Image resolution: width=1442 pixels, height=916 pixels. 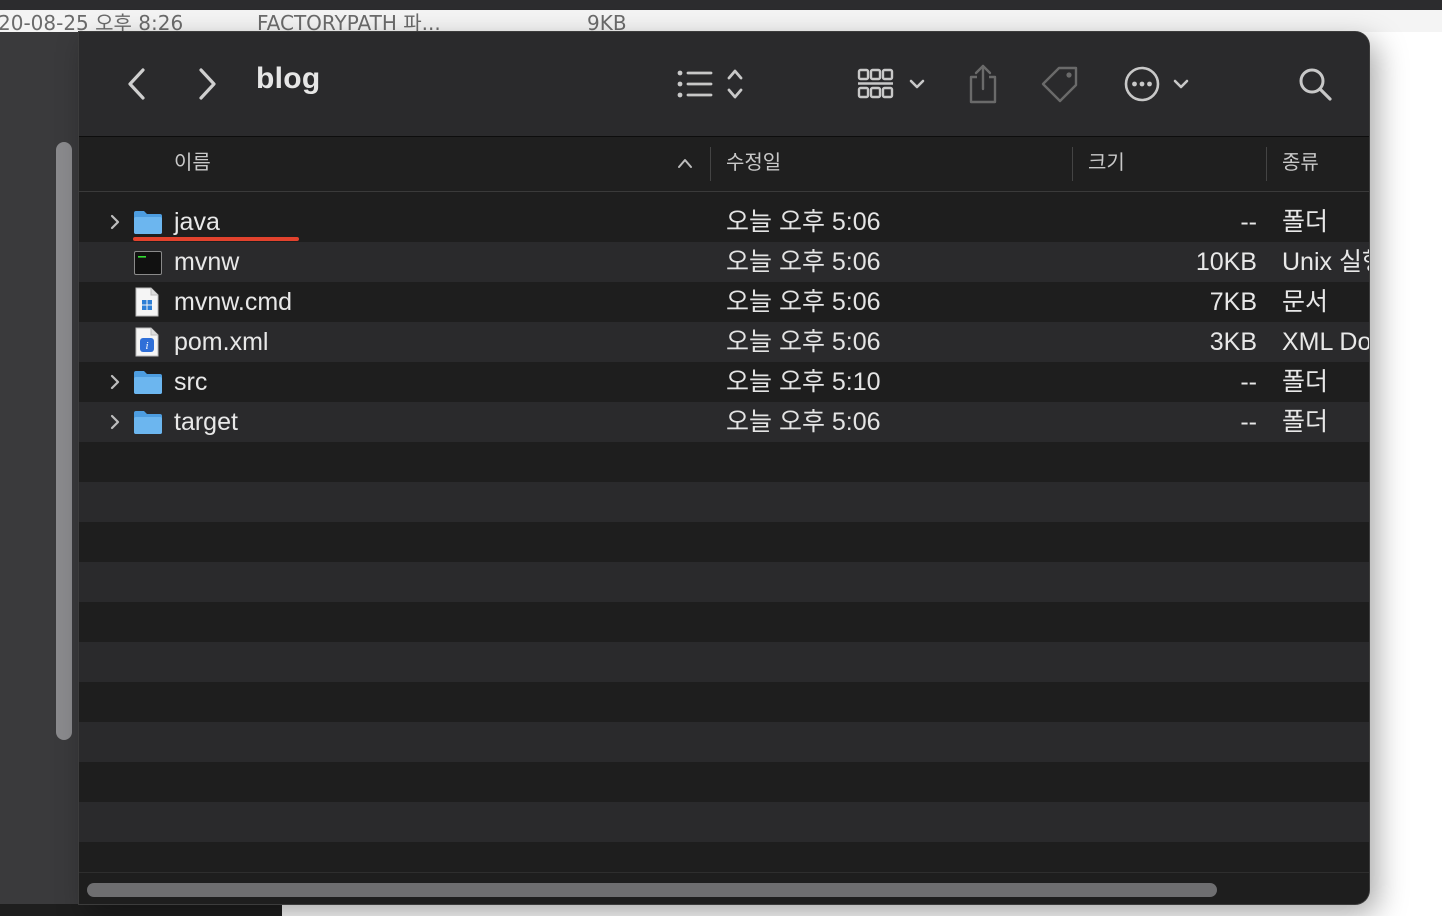 I want to click on background-row-size: 9KB, so click(x=607, y=21).